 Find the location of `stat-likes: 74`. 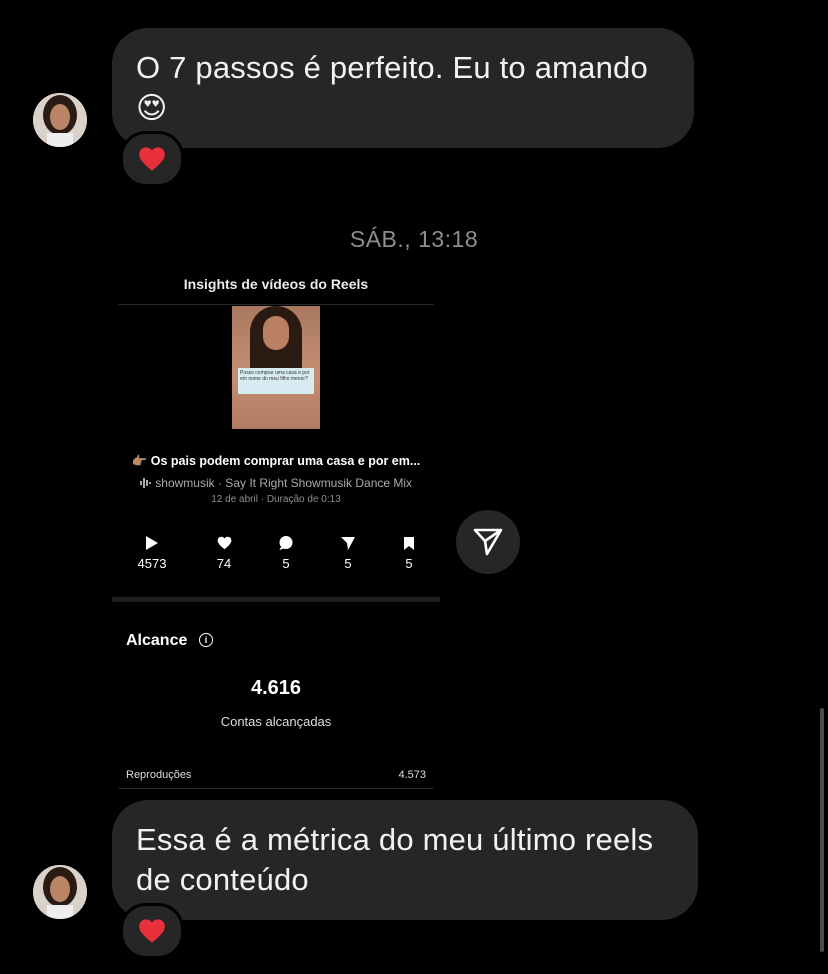

stat-likes: 74 is located at coordinates (224, 552).